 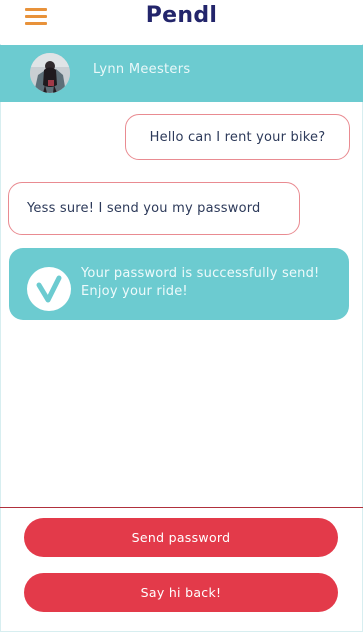 What do you see at coordinates (49, 289) in the screenshot?
I see `checkmark-icon` at bounding box center [49, 289].